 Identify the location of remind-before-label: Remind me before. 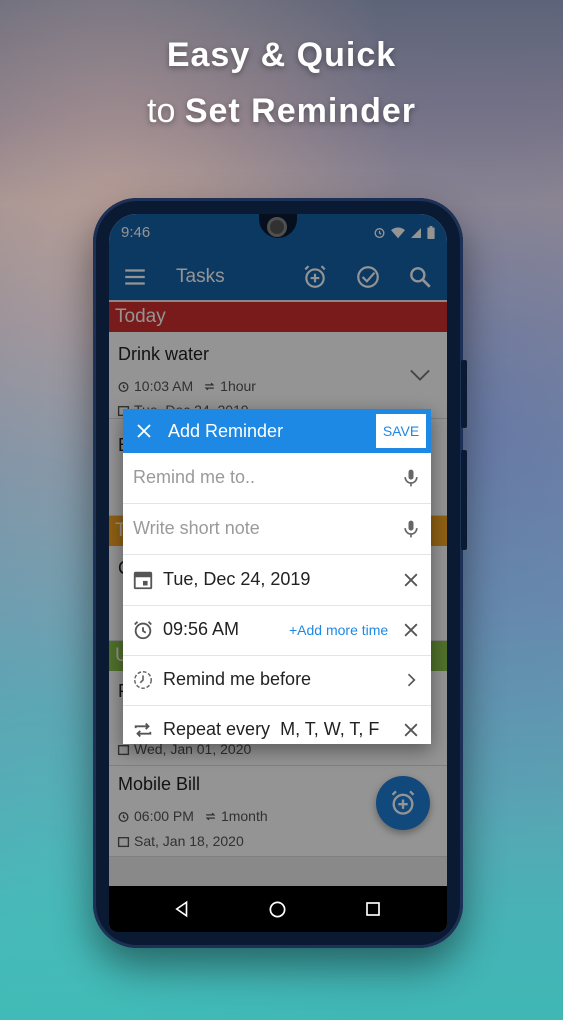
(237, 679).